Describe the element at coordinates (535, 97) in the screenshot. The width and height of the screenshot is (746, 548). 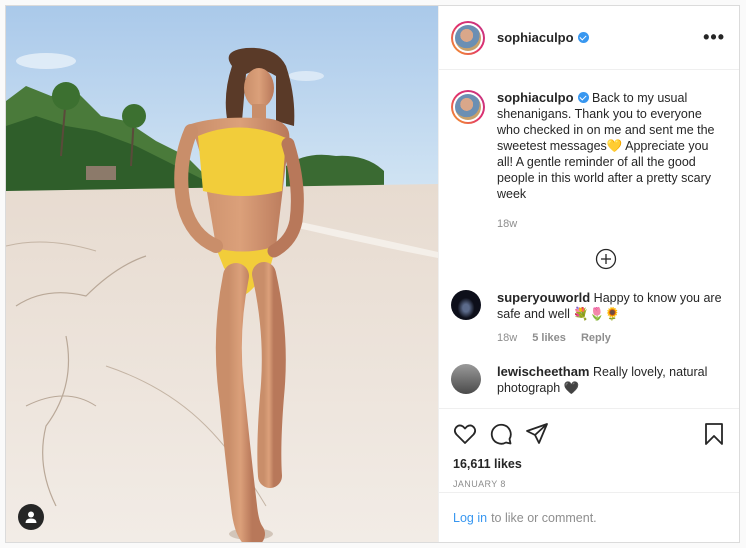
I see `caption-username: sophiaculpo` at that location.